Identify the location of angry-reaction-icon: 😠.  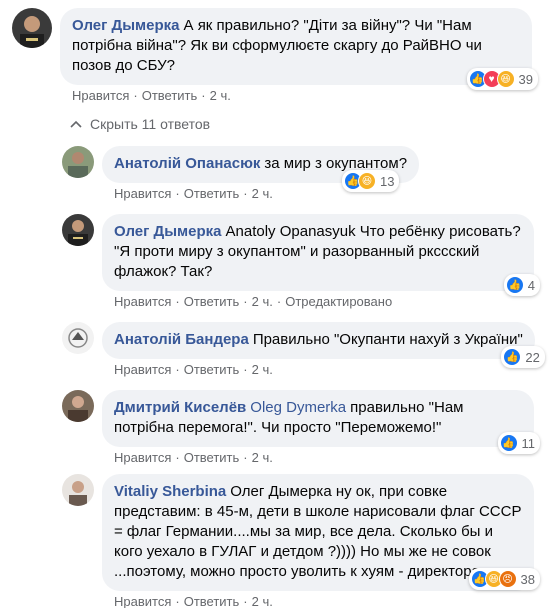
(507, 579).